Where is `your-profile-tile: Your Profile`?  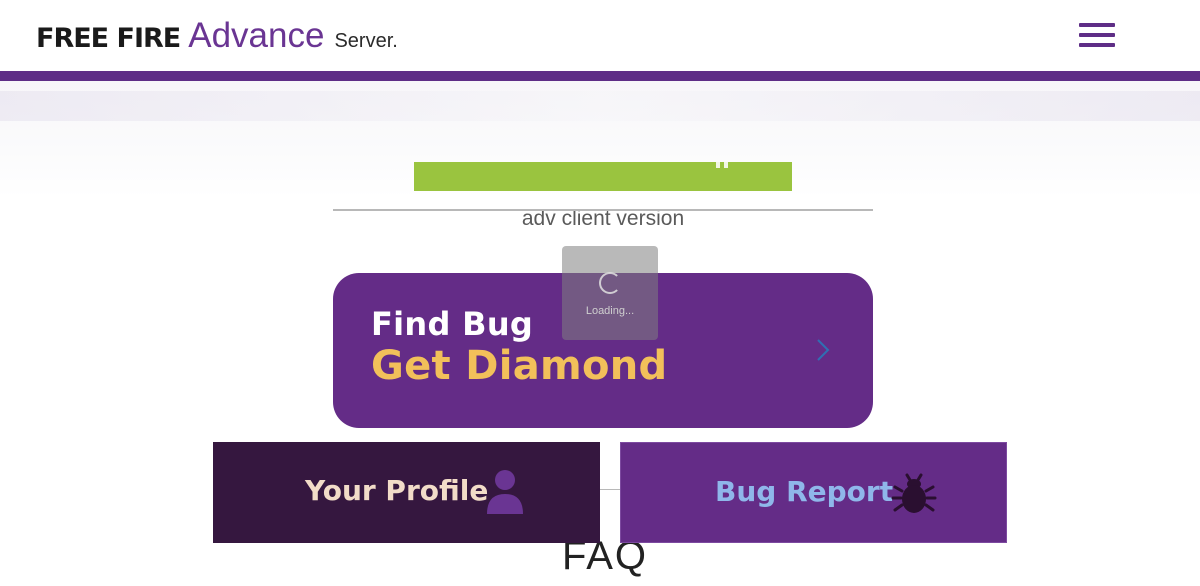
your-profile-tile: Your Profile is located at coordinates (406, 492).